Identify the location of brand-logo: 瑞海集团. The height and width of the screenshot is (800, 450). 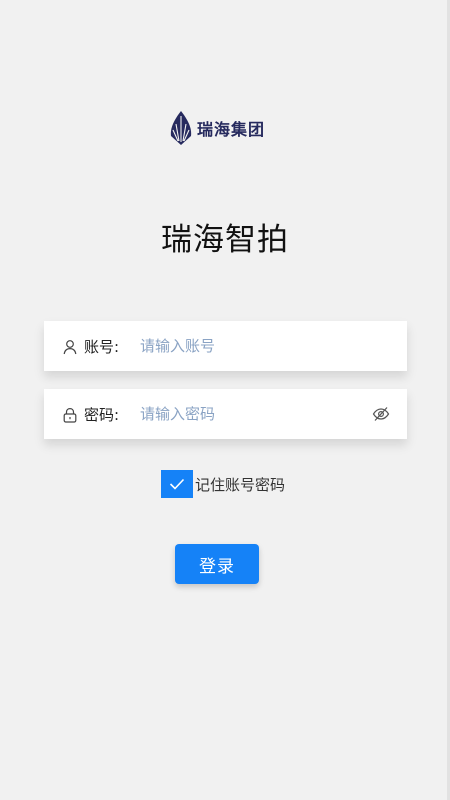
(216, 128).